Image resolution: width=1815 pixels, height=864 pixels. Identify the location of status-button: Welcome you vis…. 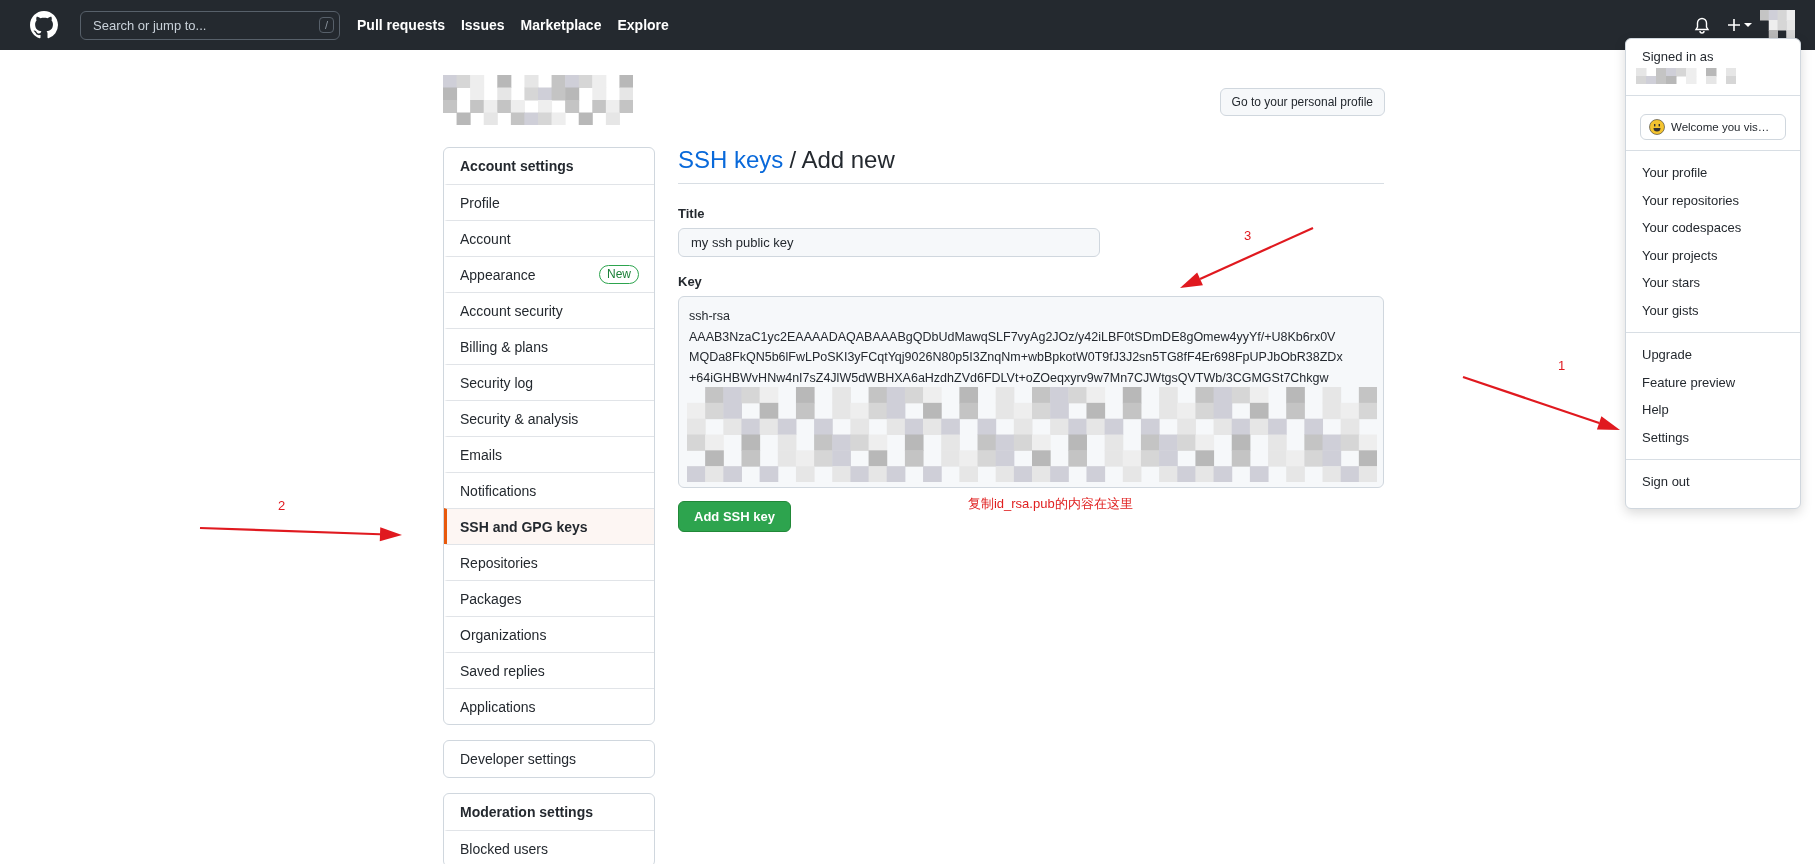
(1713, 127).